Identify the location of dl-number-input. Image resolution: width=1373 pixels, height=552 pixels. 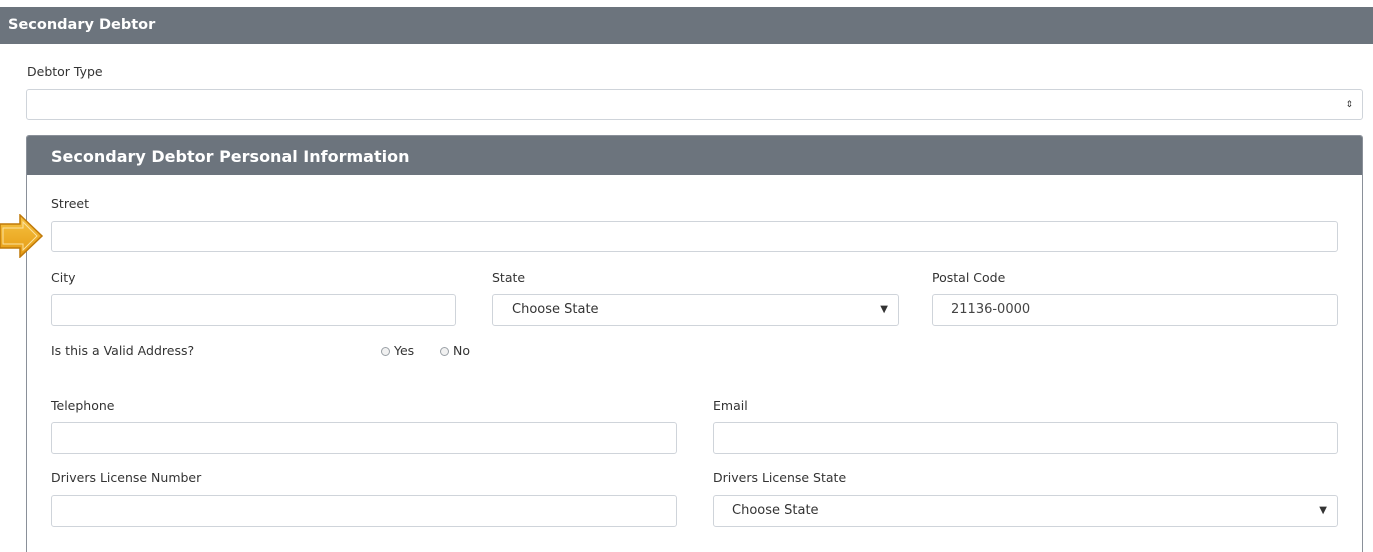
(364, 511).